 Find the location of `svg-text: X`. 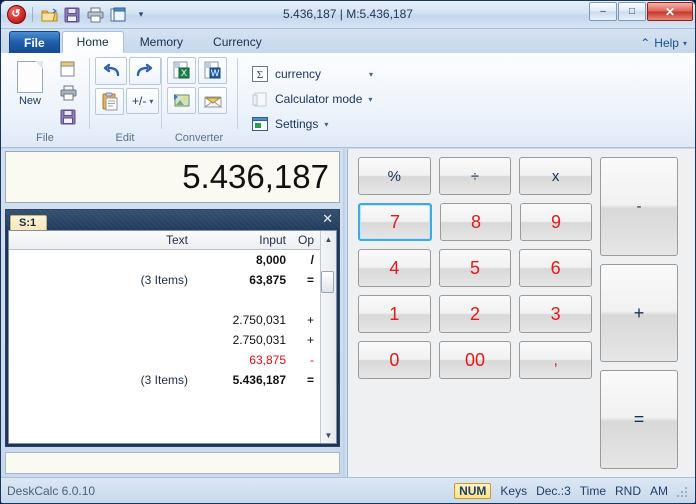

svg-text: X is located at coordinates (183, 73).